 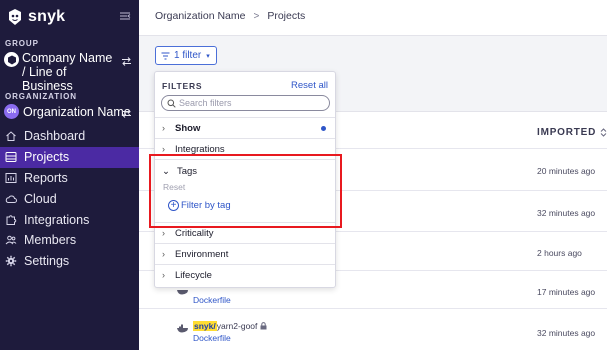 I want to click on sidebar-item-label: Dashboard, so click(x=55, y=136).